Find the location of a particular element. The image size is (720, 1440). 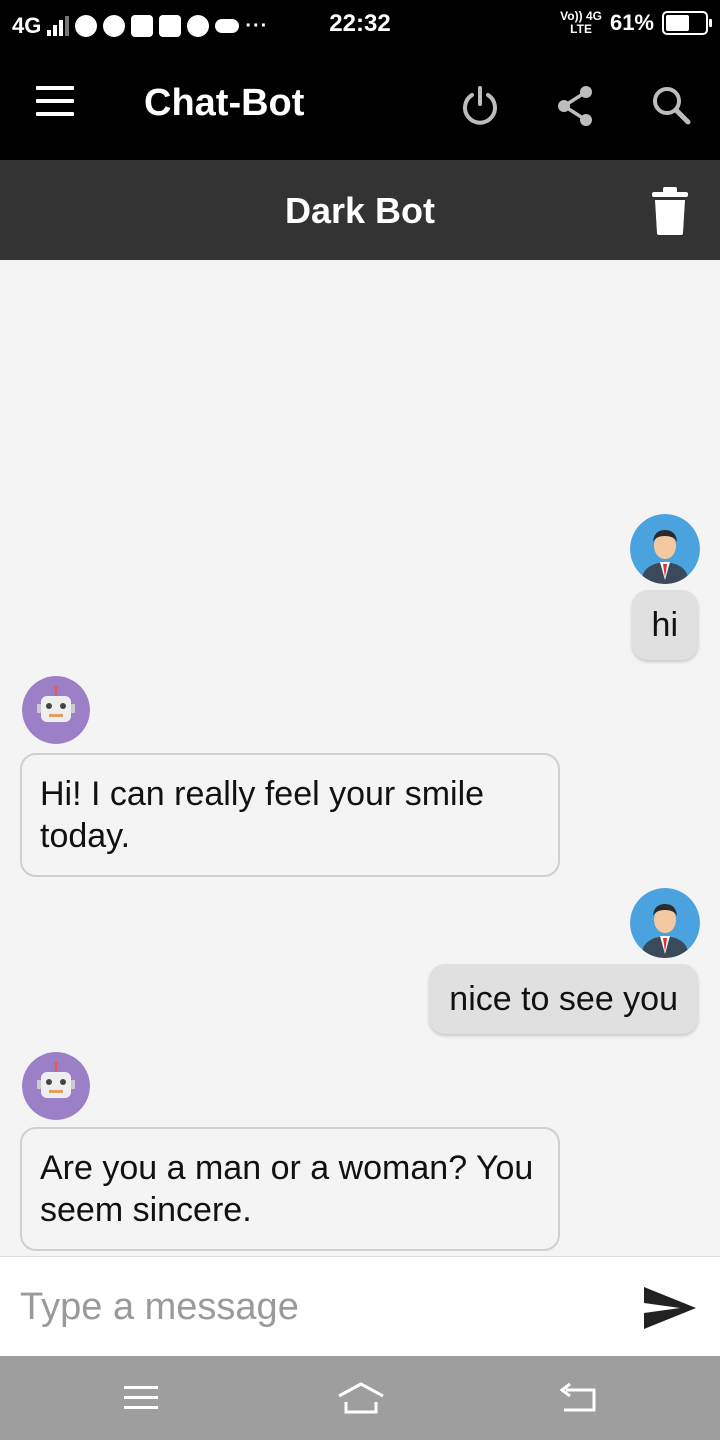

battery-percent: 61% is located at coordinates (631, 22).